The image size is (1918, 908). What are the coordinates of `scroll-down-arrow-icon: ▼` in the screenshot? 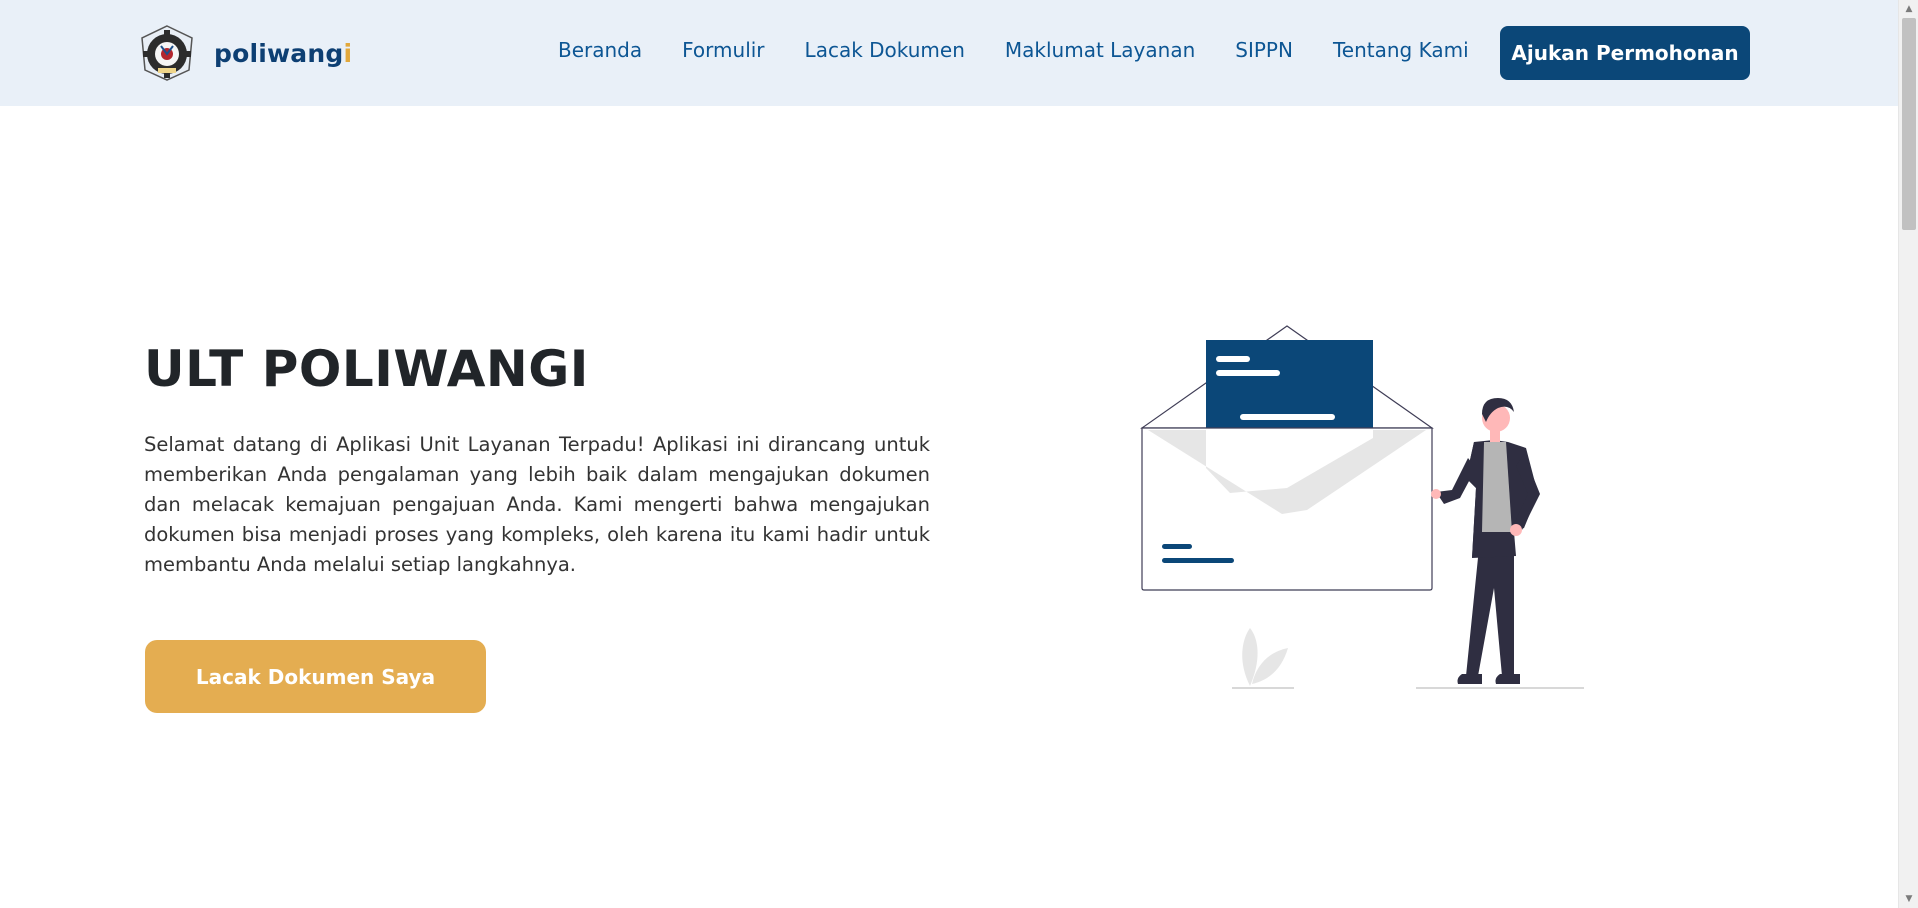 It's located at (1908, 899).